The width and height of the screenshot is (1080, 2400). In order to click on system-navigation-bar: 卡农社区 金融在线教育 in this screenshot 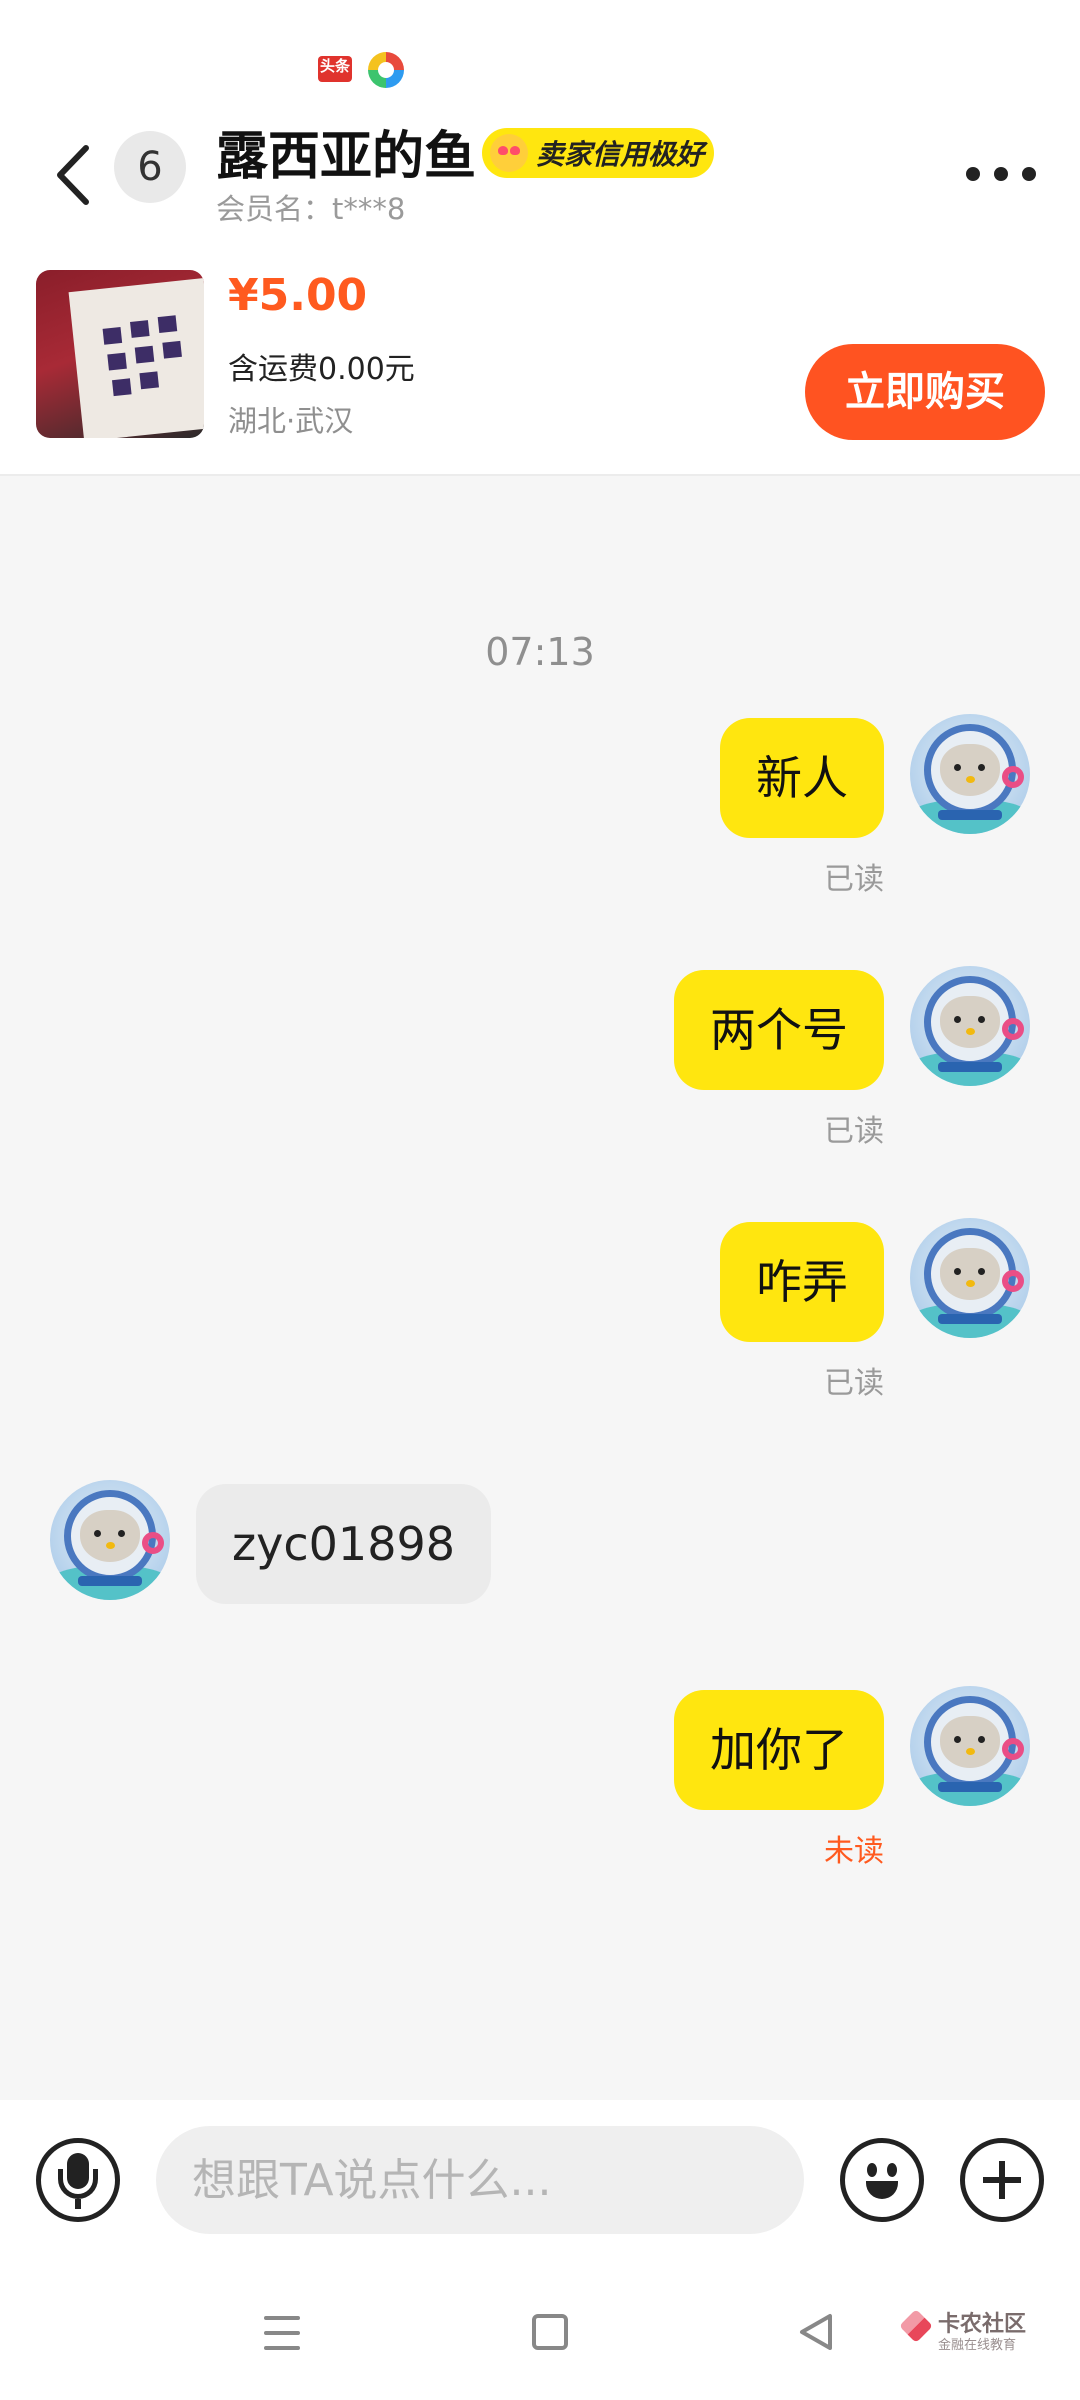, I will do `click(540, 2330)`.